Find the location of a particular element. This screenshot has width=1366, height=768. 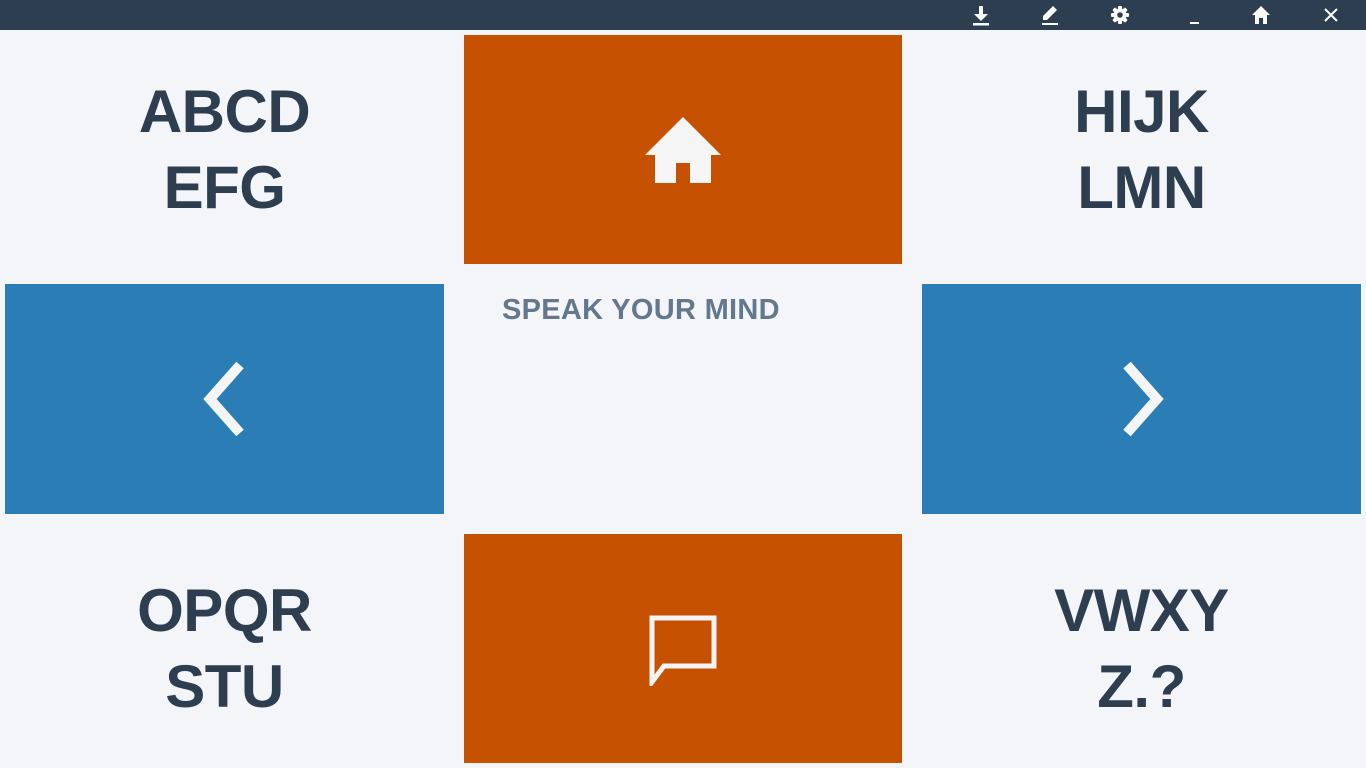

minimize-button is located at coordinates (1195, 15).